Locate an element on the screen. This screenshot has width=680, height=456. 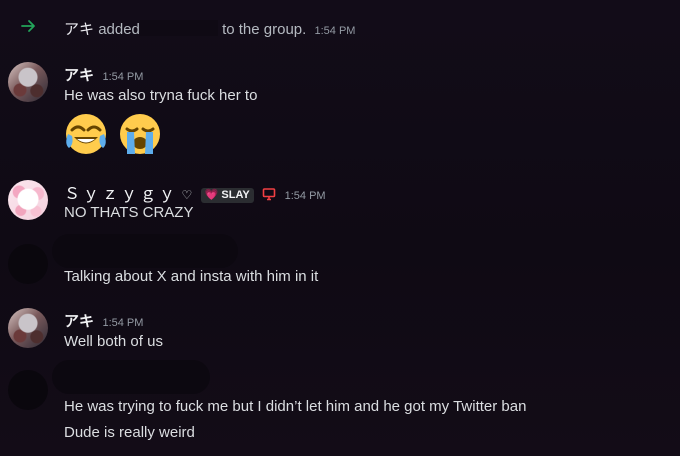
join-arrow-icon is located at coordinates (28, 26).